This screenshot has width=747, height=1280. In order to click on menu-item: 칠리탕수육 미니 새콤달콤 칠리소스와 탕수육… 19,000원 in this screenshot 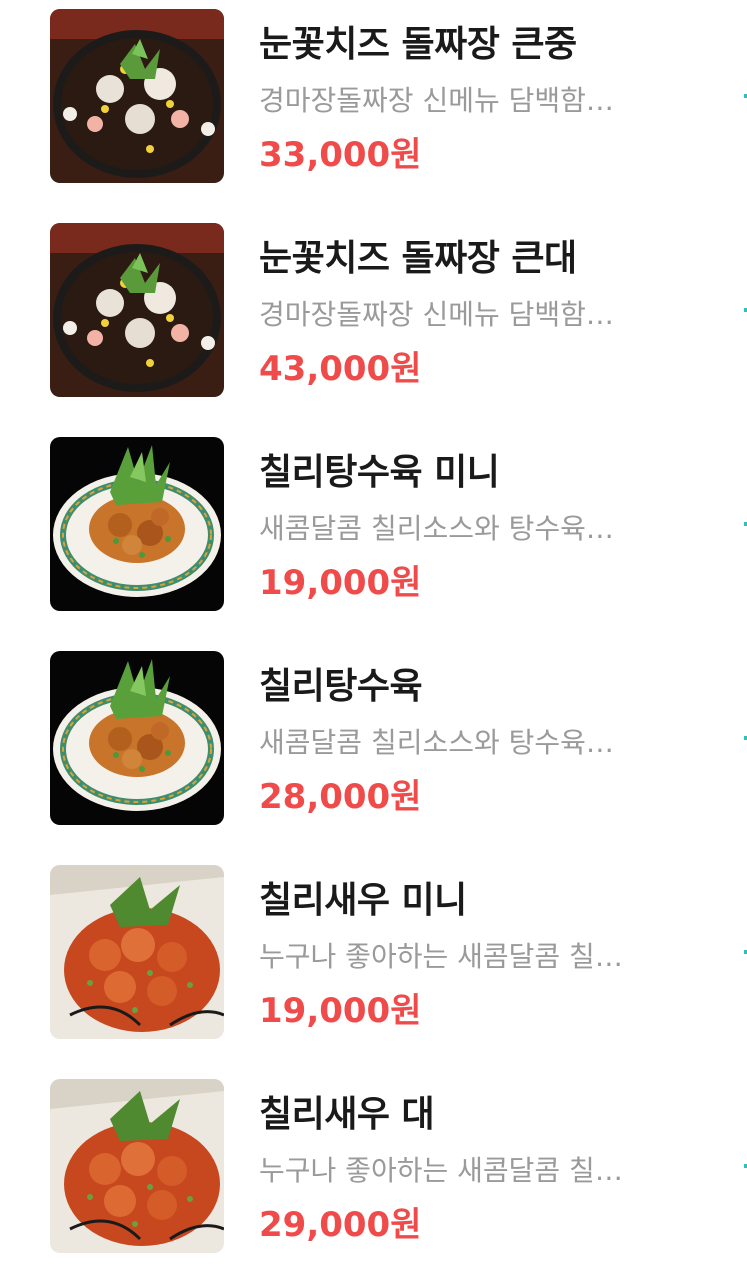, I will do `click(373, 532)`.